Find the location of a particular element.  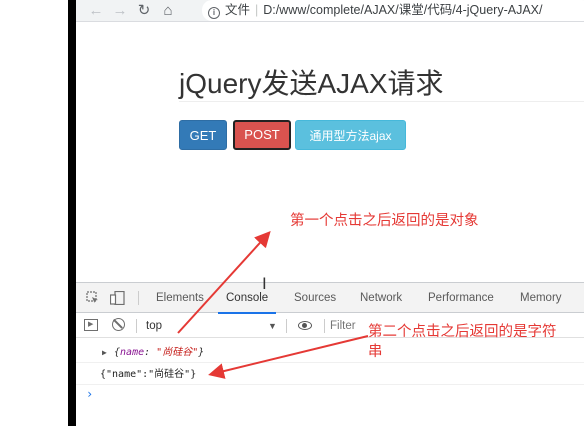

text-cursor-icon: Ⅰ is located at coordinates (264, 283).